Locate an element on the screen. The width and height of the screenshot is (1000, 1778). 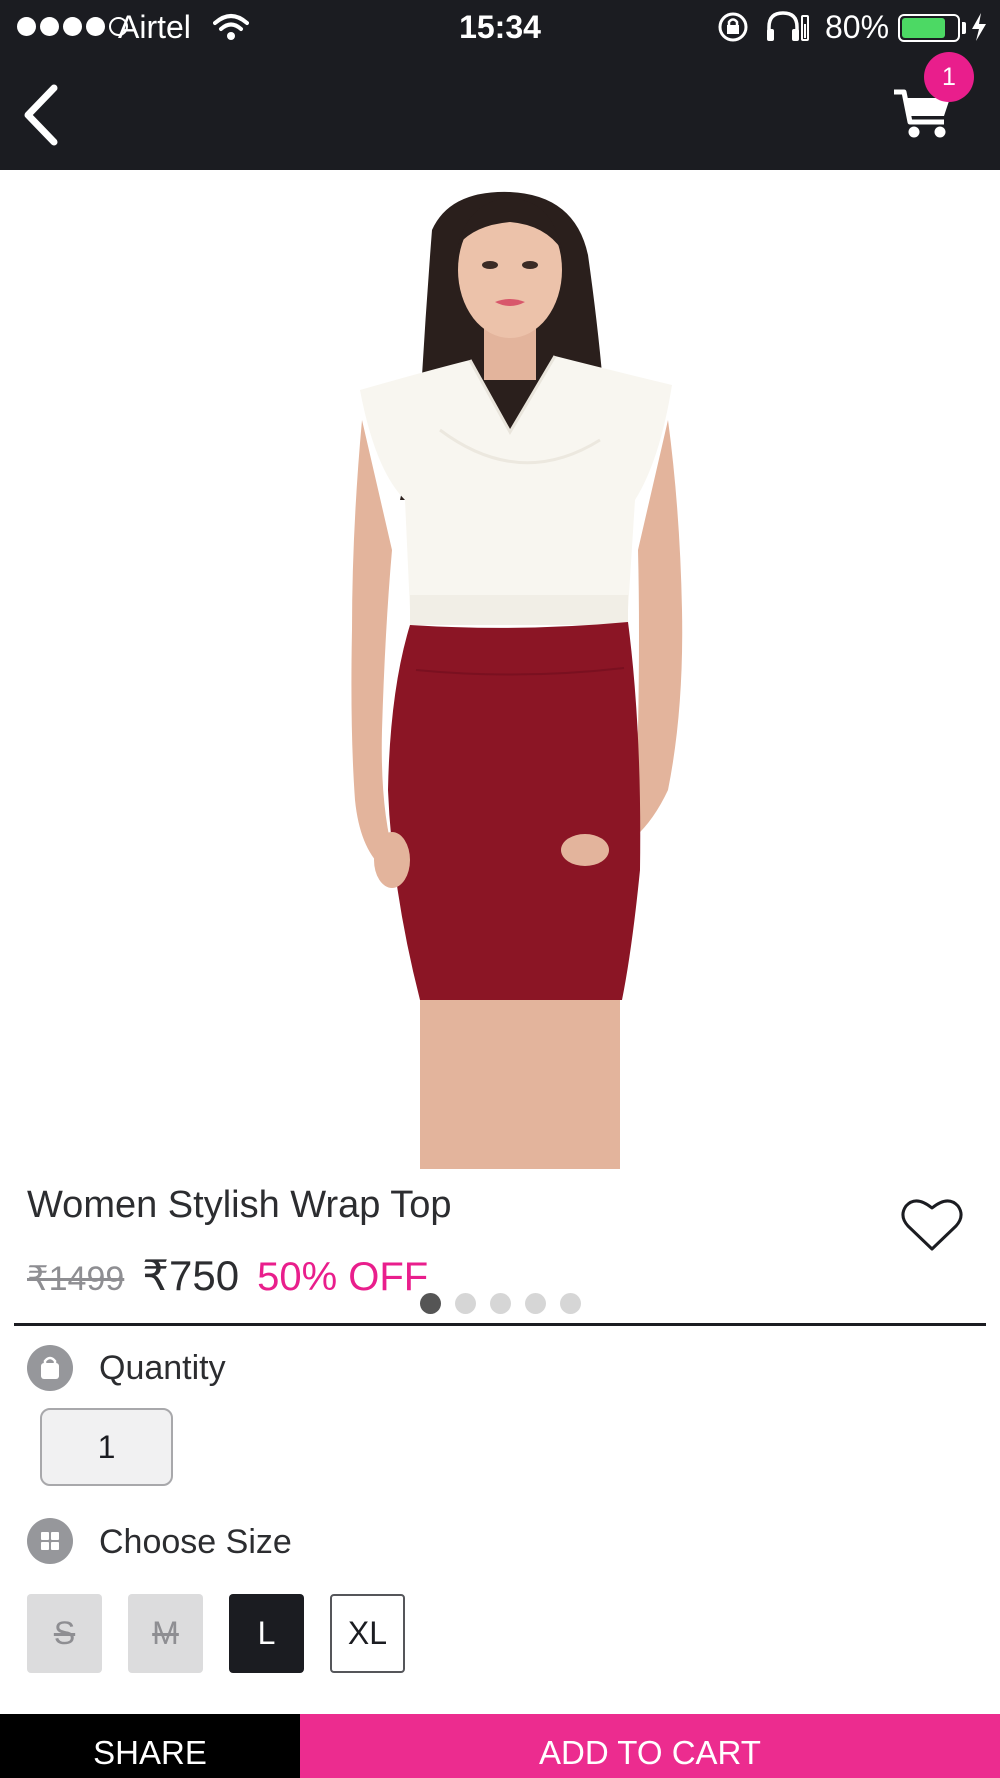
back-button is located at coordinates (44, 113).